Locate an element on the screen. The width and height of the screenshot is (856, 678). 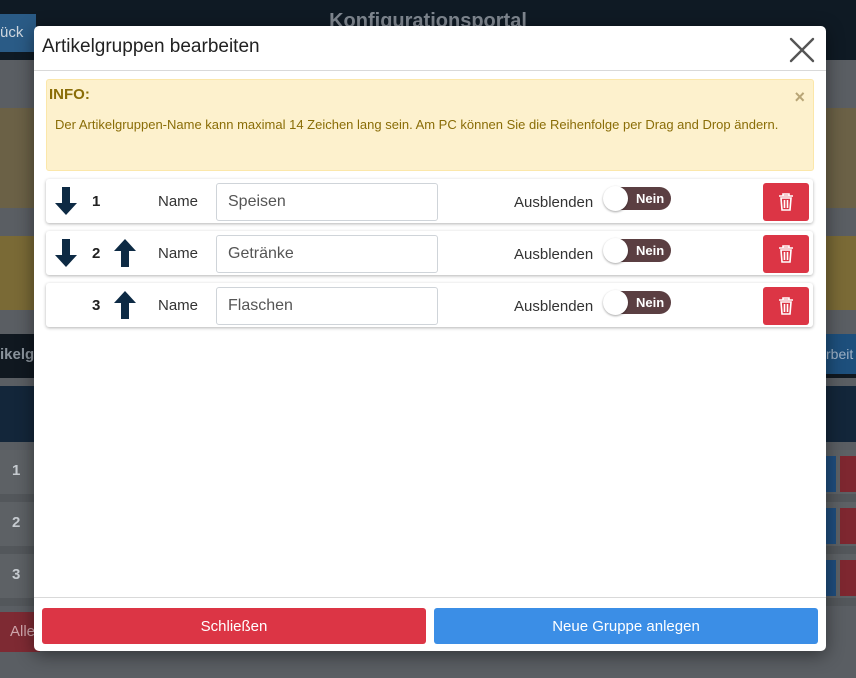
info-title: INFO: is located at coordinates (69, 94).